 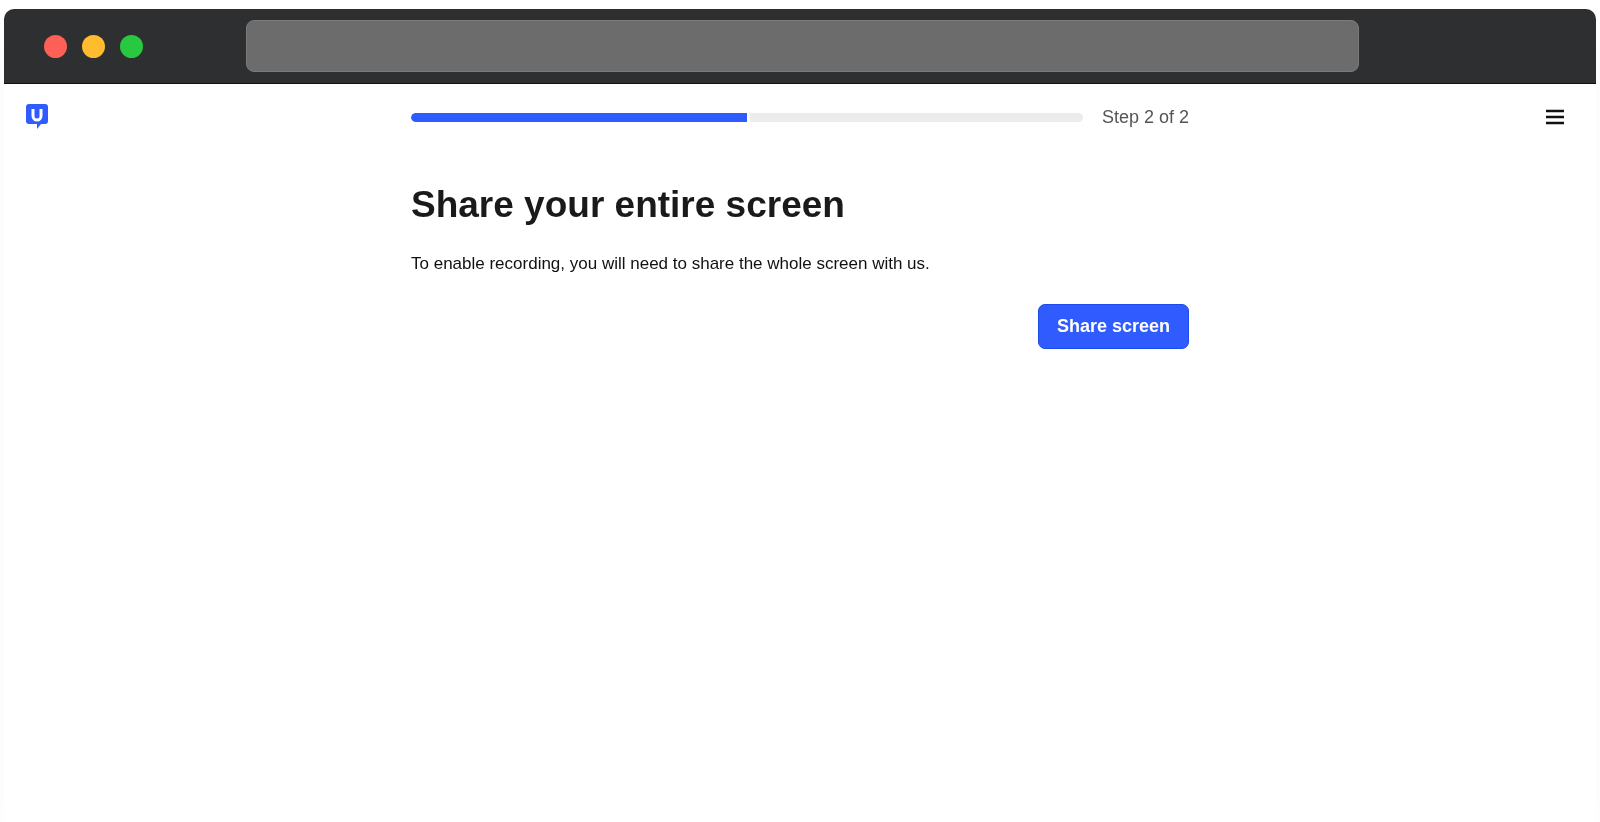 What do you see at coordinates (131, 46) in the screenshot?
I see `maximize-icon` at bounding box center [131, 46].